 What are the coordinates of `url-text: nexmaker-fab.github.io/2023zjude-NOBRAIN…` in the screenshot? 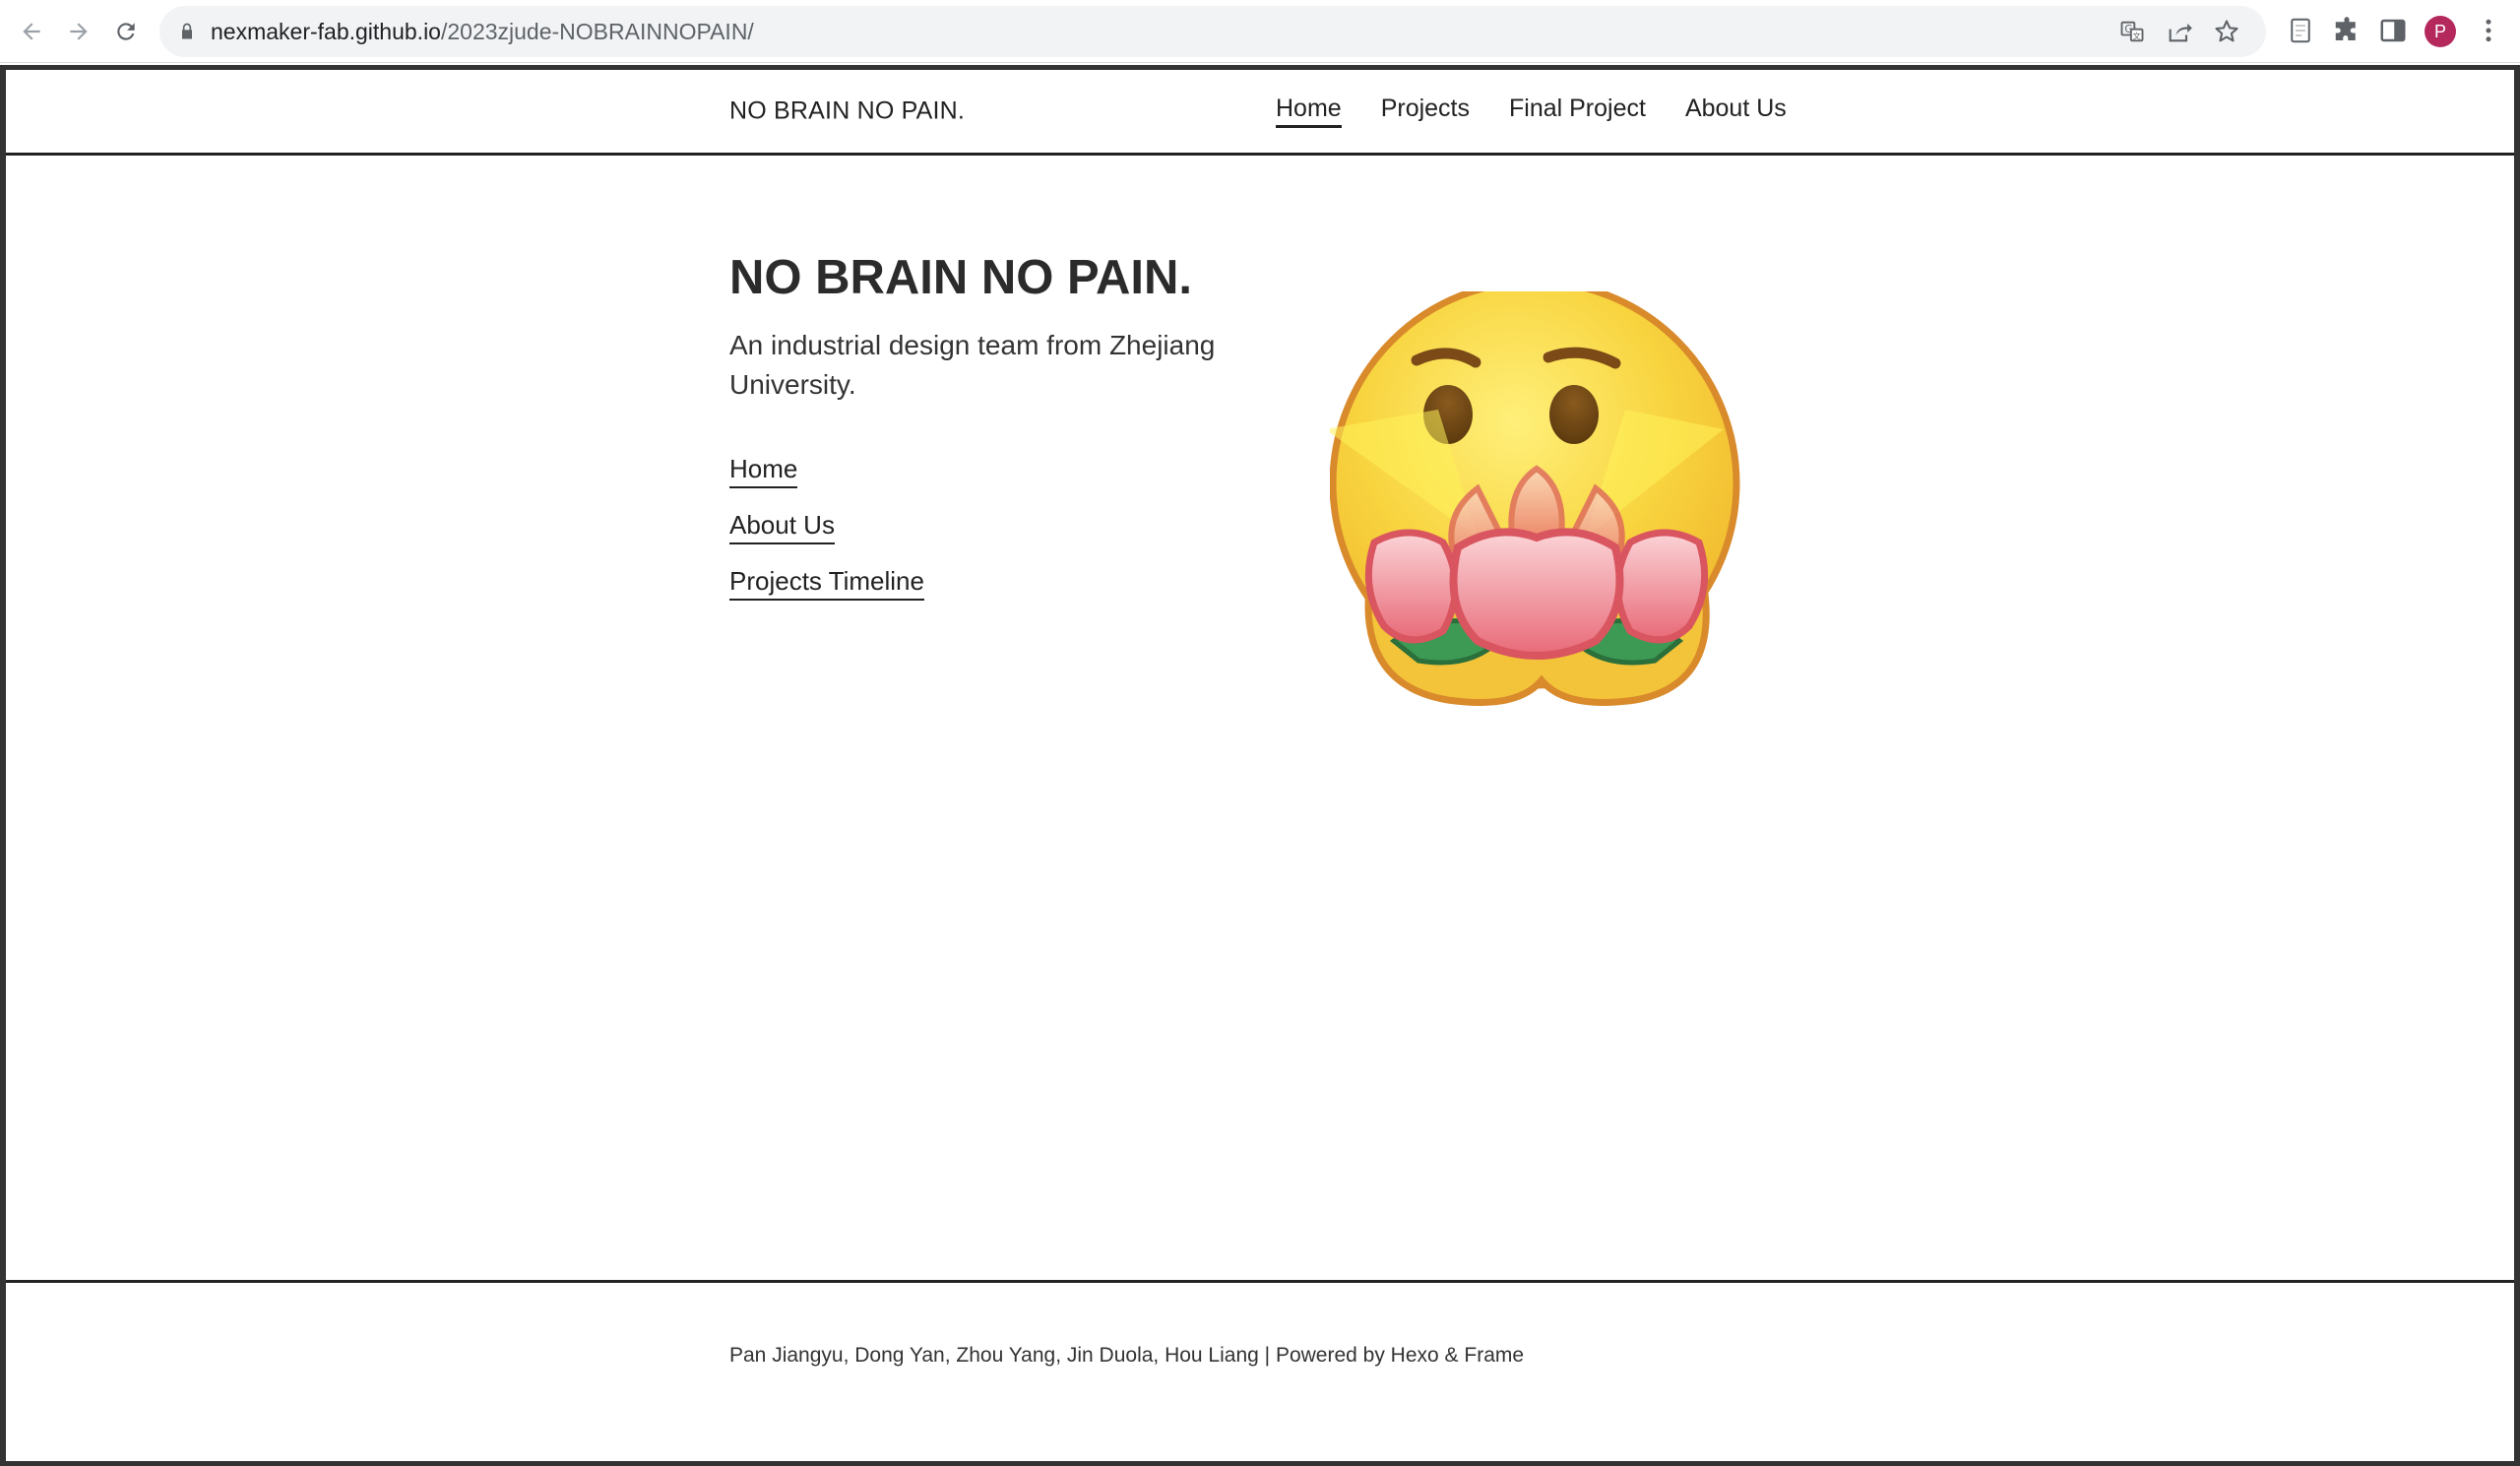 It's located at (482, 32).